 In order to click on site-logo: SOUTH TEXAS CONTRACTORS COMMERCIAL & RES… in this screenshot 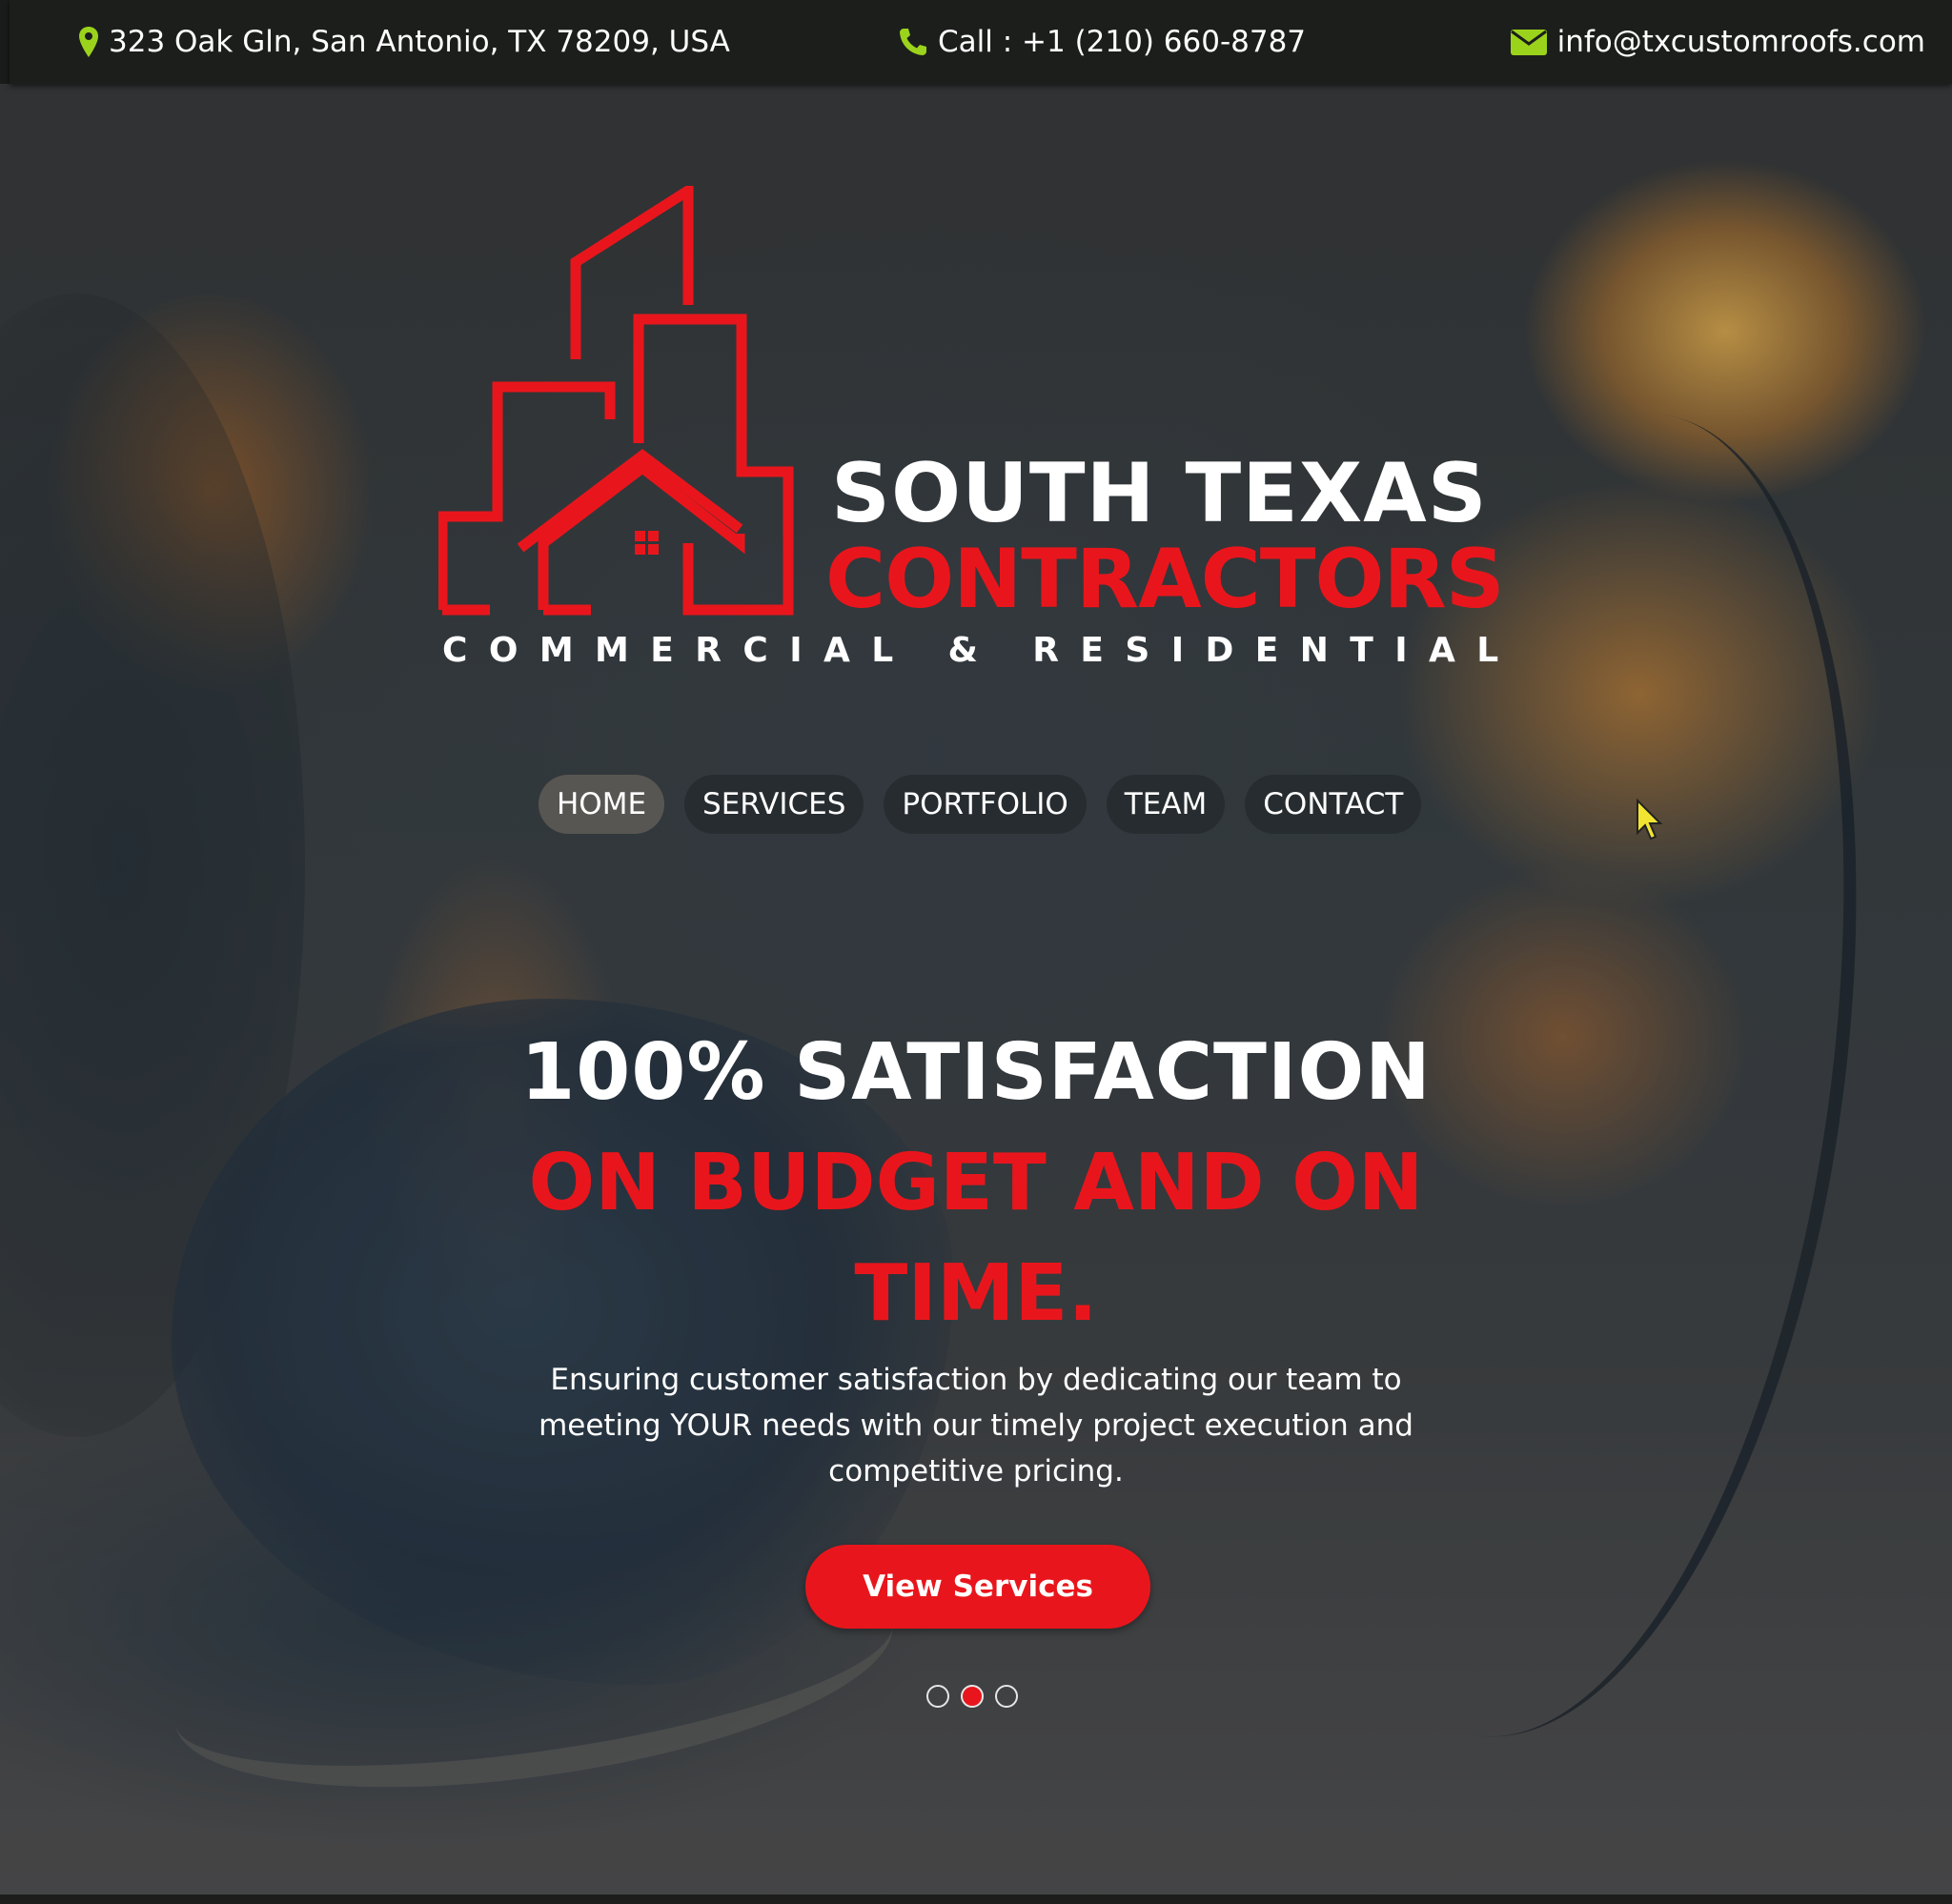, I will do `click(972, 433)`.